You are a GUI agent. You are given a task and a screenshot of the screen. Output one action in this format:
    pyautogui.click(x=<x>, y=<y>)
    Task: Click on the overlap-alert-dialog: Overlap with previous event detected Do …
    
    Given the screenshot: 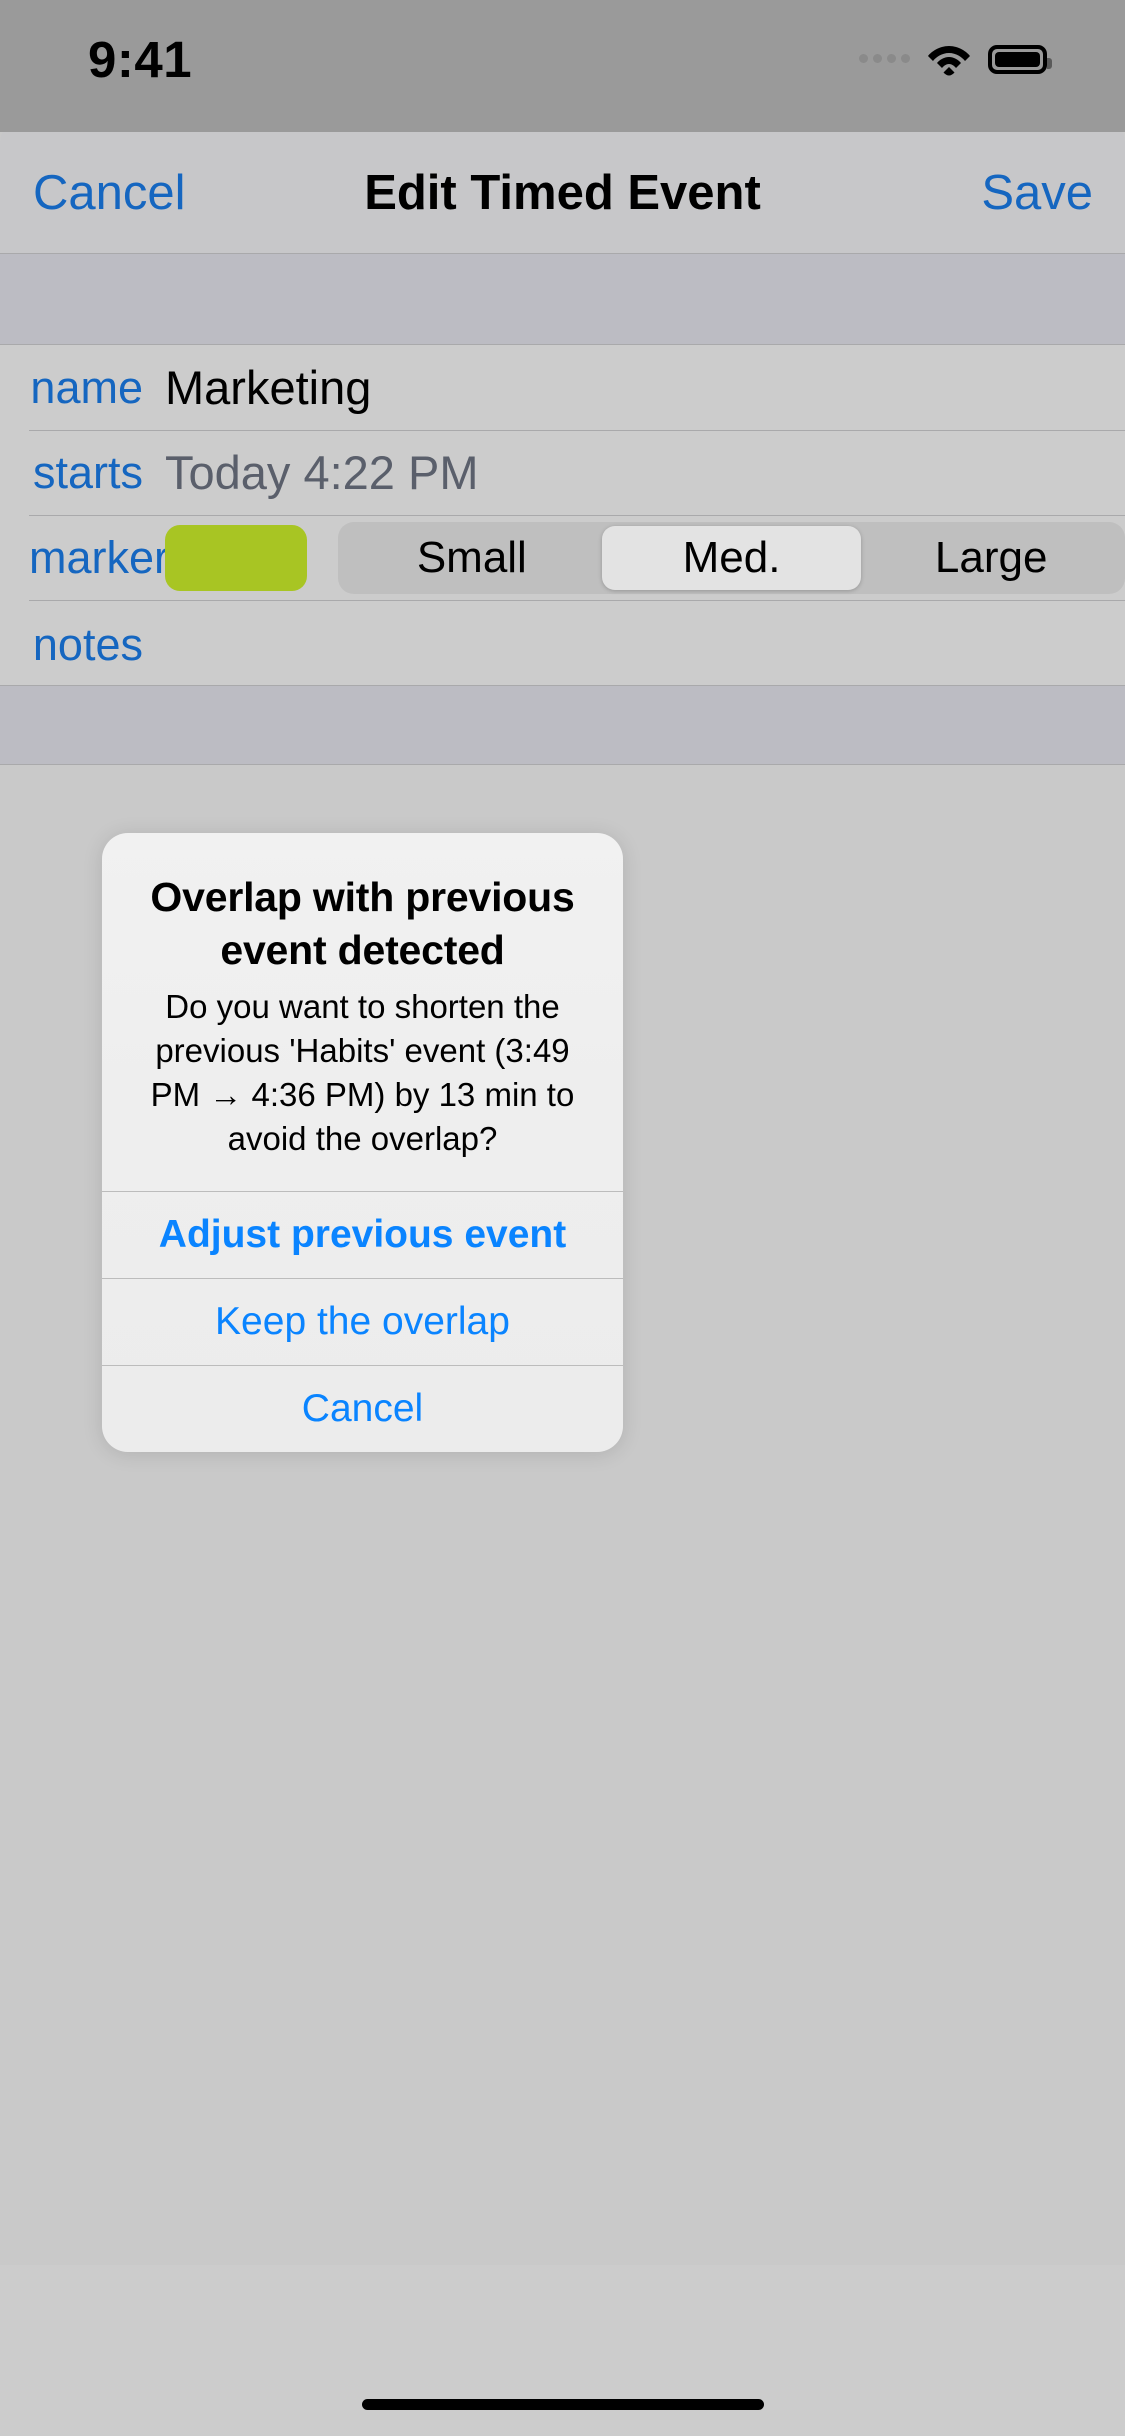 What is the action you would take?
    pyautogui.click(x=362, y=1142)
    